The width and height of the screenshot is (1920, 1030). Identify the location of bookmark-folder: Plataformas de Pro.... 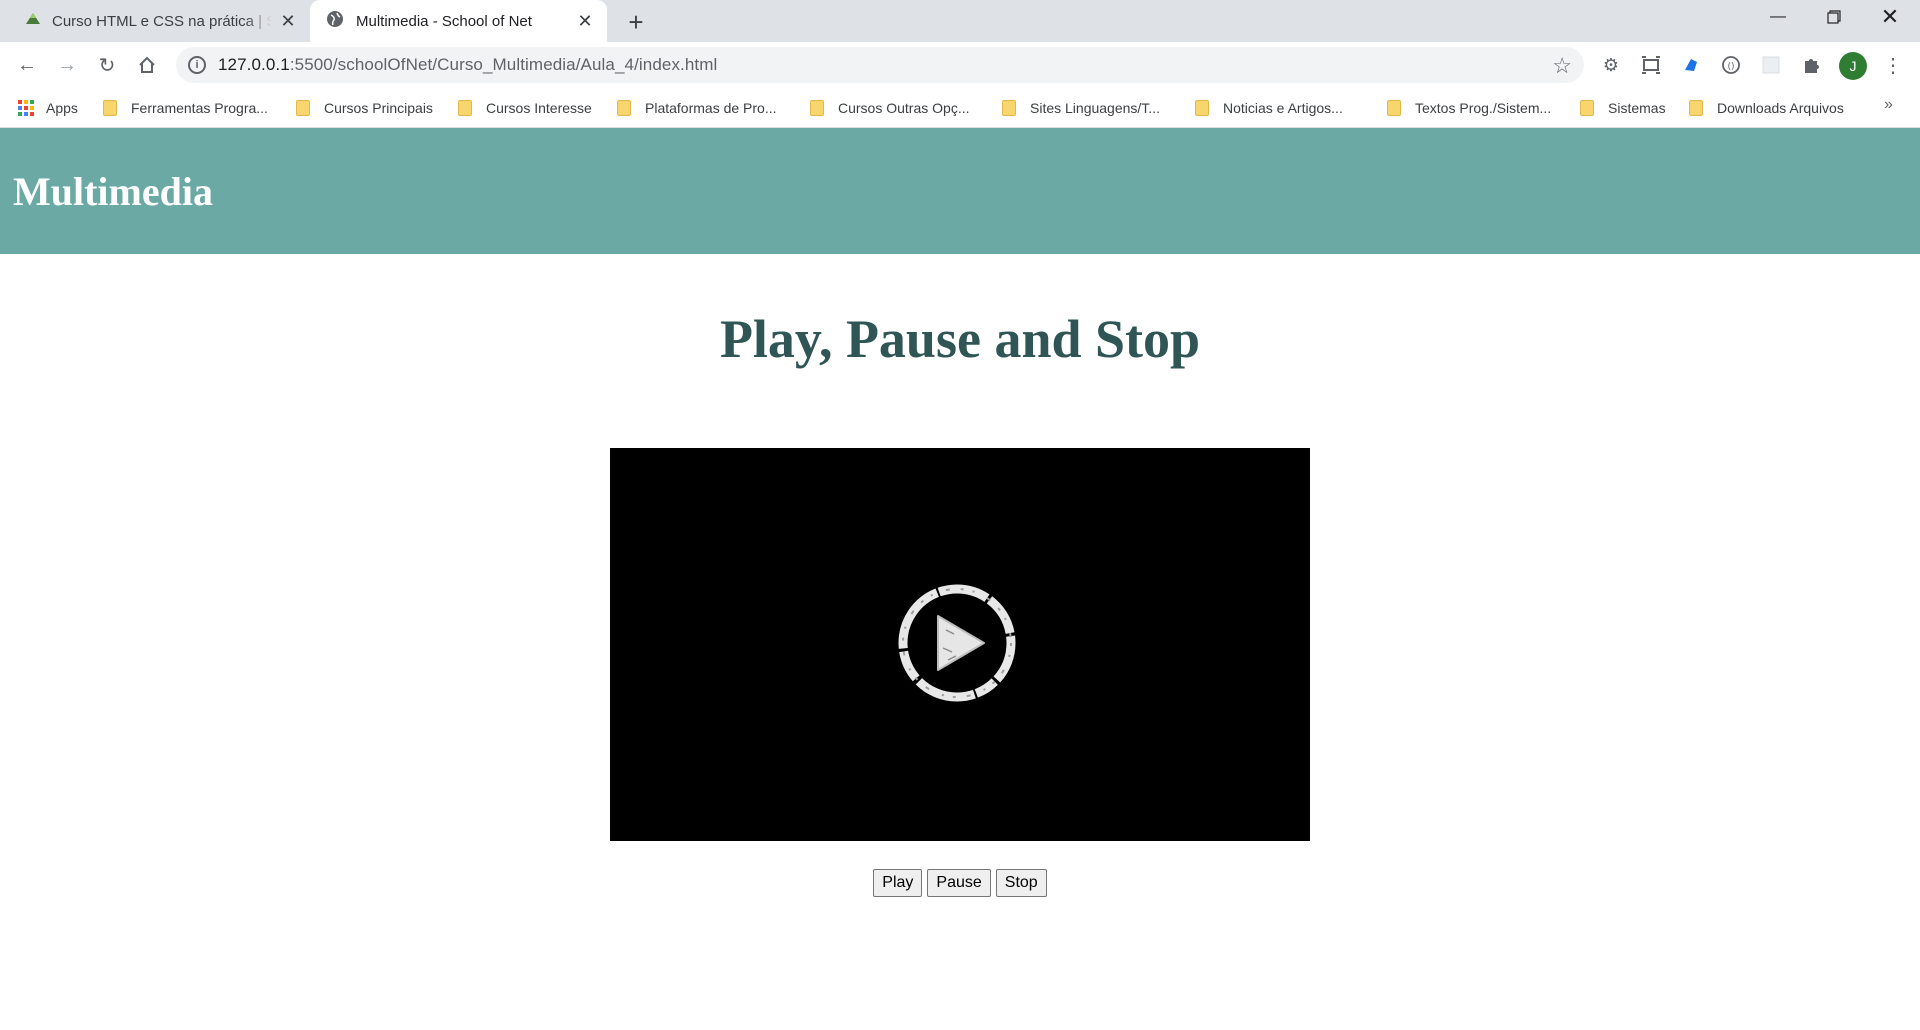
(697, 108).